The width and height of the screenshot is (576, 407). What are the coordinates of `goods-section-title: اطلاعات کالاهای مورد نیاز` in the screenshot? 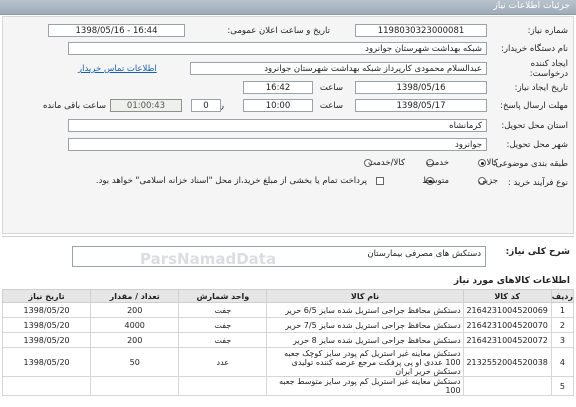 It's located at (511, 281).